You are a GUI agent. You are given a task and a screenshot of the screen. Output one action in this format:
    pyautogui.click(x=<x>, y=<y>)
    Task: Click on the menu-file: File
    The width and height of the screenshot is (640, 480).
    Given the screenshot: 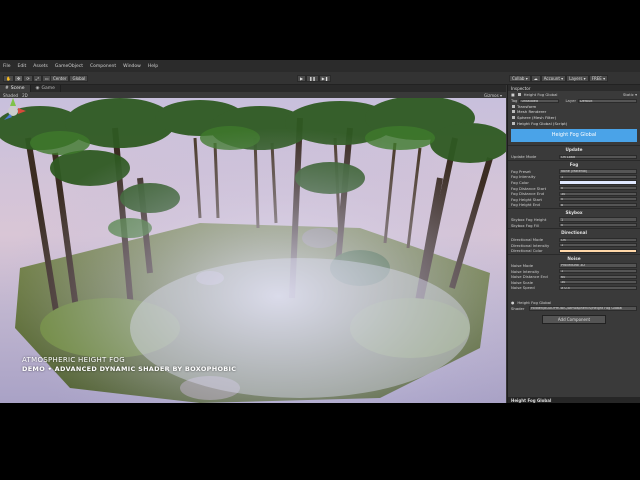 What is the action you would take?
    pyautogui.click(x=7, y=66)
    